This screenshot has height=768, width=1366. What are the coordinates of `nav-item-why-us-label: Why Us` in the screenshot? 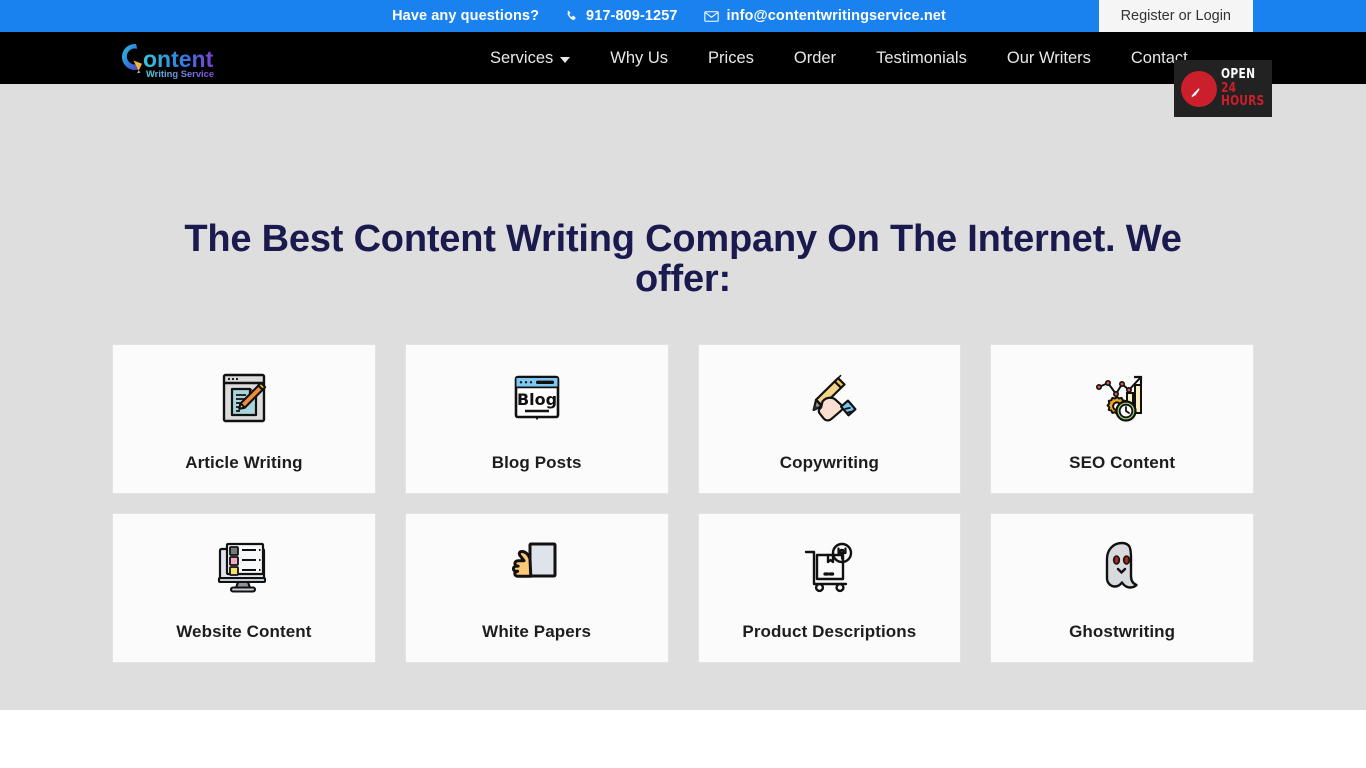 It's located at (639, 57).